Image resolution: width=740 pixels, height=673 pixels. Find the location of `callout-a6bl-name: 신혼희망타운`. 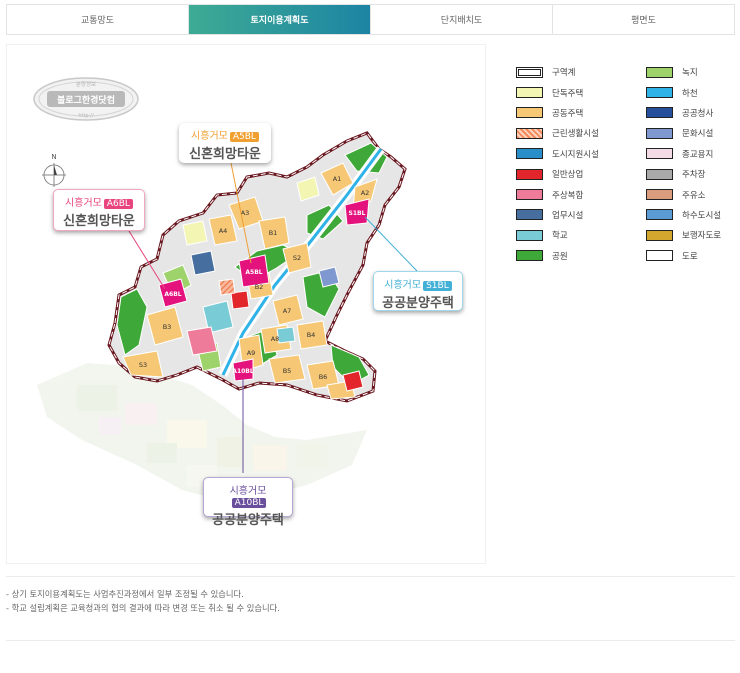

callout-a6bl-name: 신혼희망타운 is located at coordinates (99, 221).